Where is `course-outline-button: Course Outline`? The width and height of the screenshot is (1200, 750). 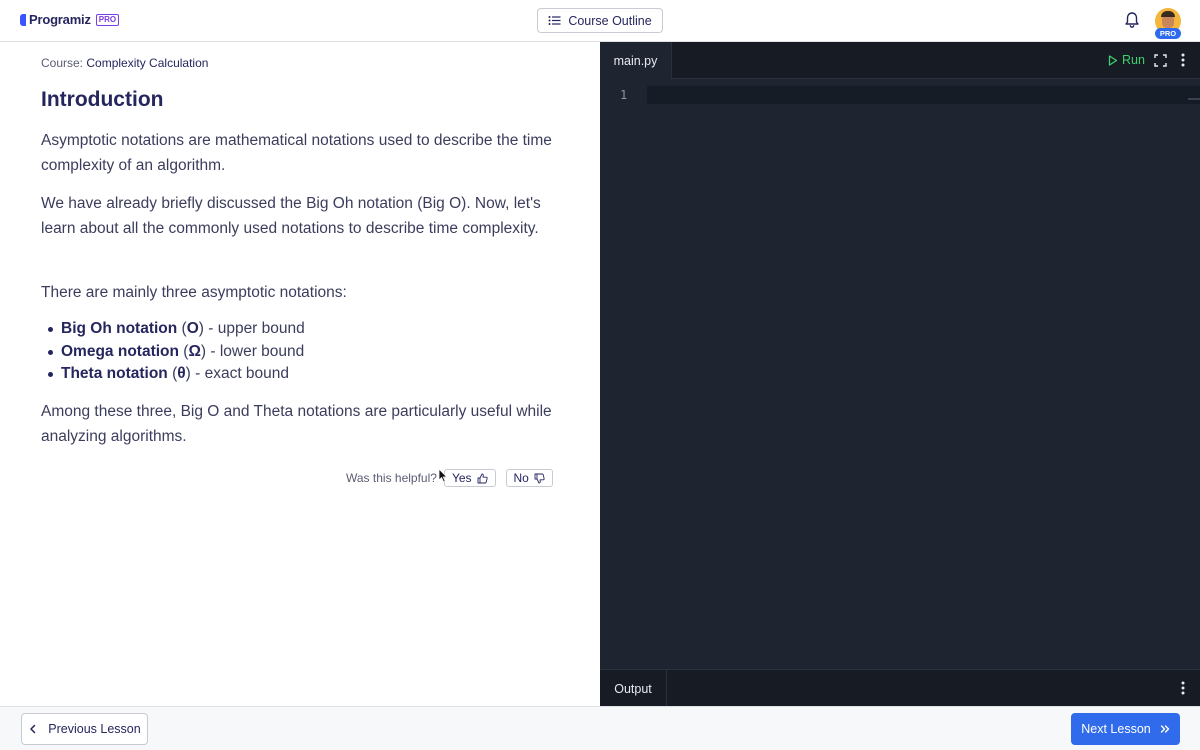
course-outline-button: Course Outline is located at coordinates (600, 20).